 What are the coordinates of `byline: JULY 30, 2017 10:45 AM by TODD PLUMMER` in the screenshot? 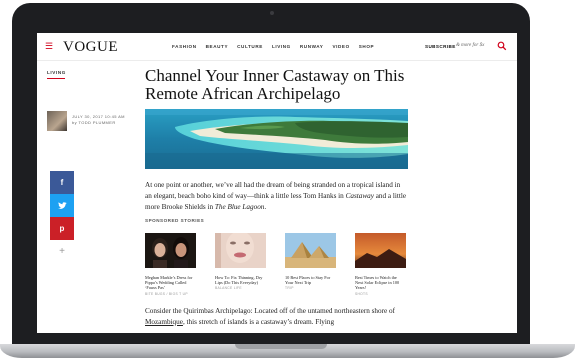 It's located at (98, 120).